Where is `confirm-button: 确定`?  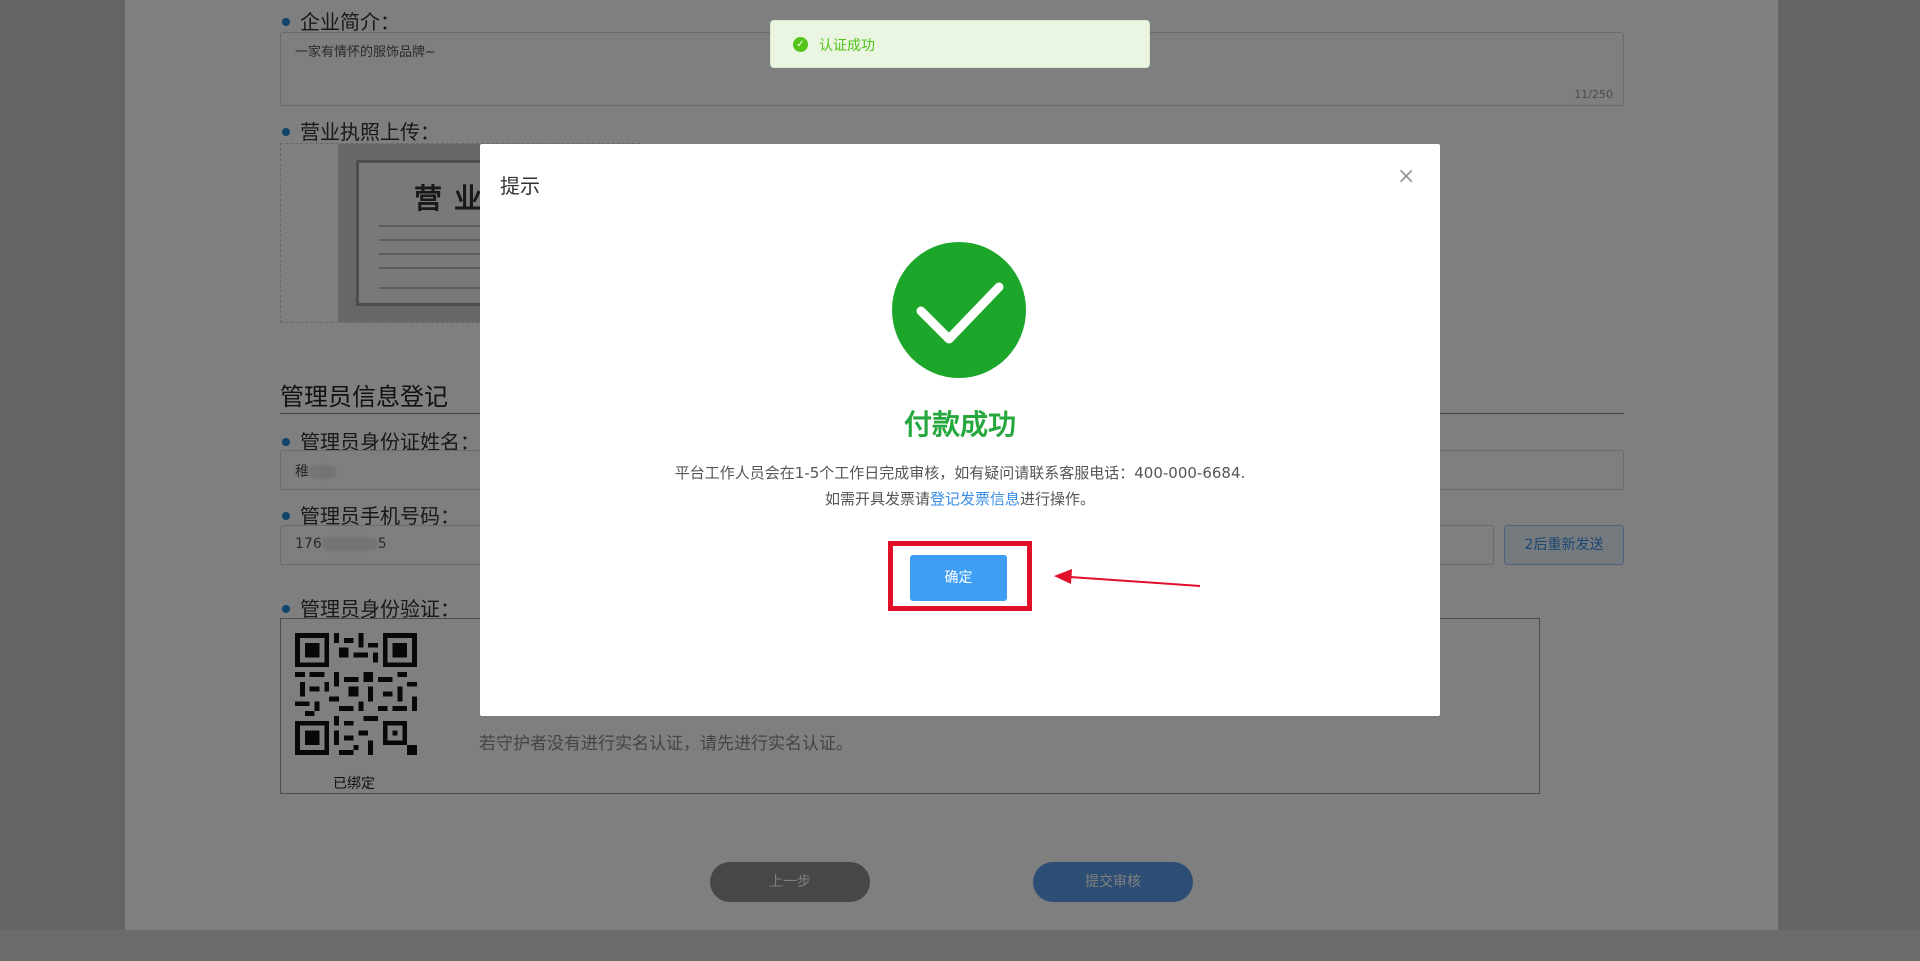 confirm-button: 确定 is located at coordinates (958, 578).